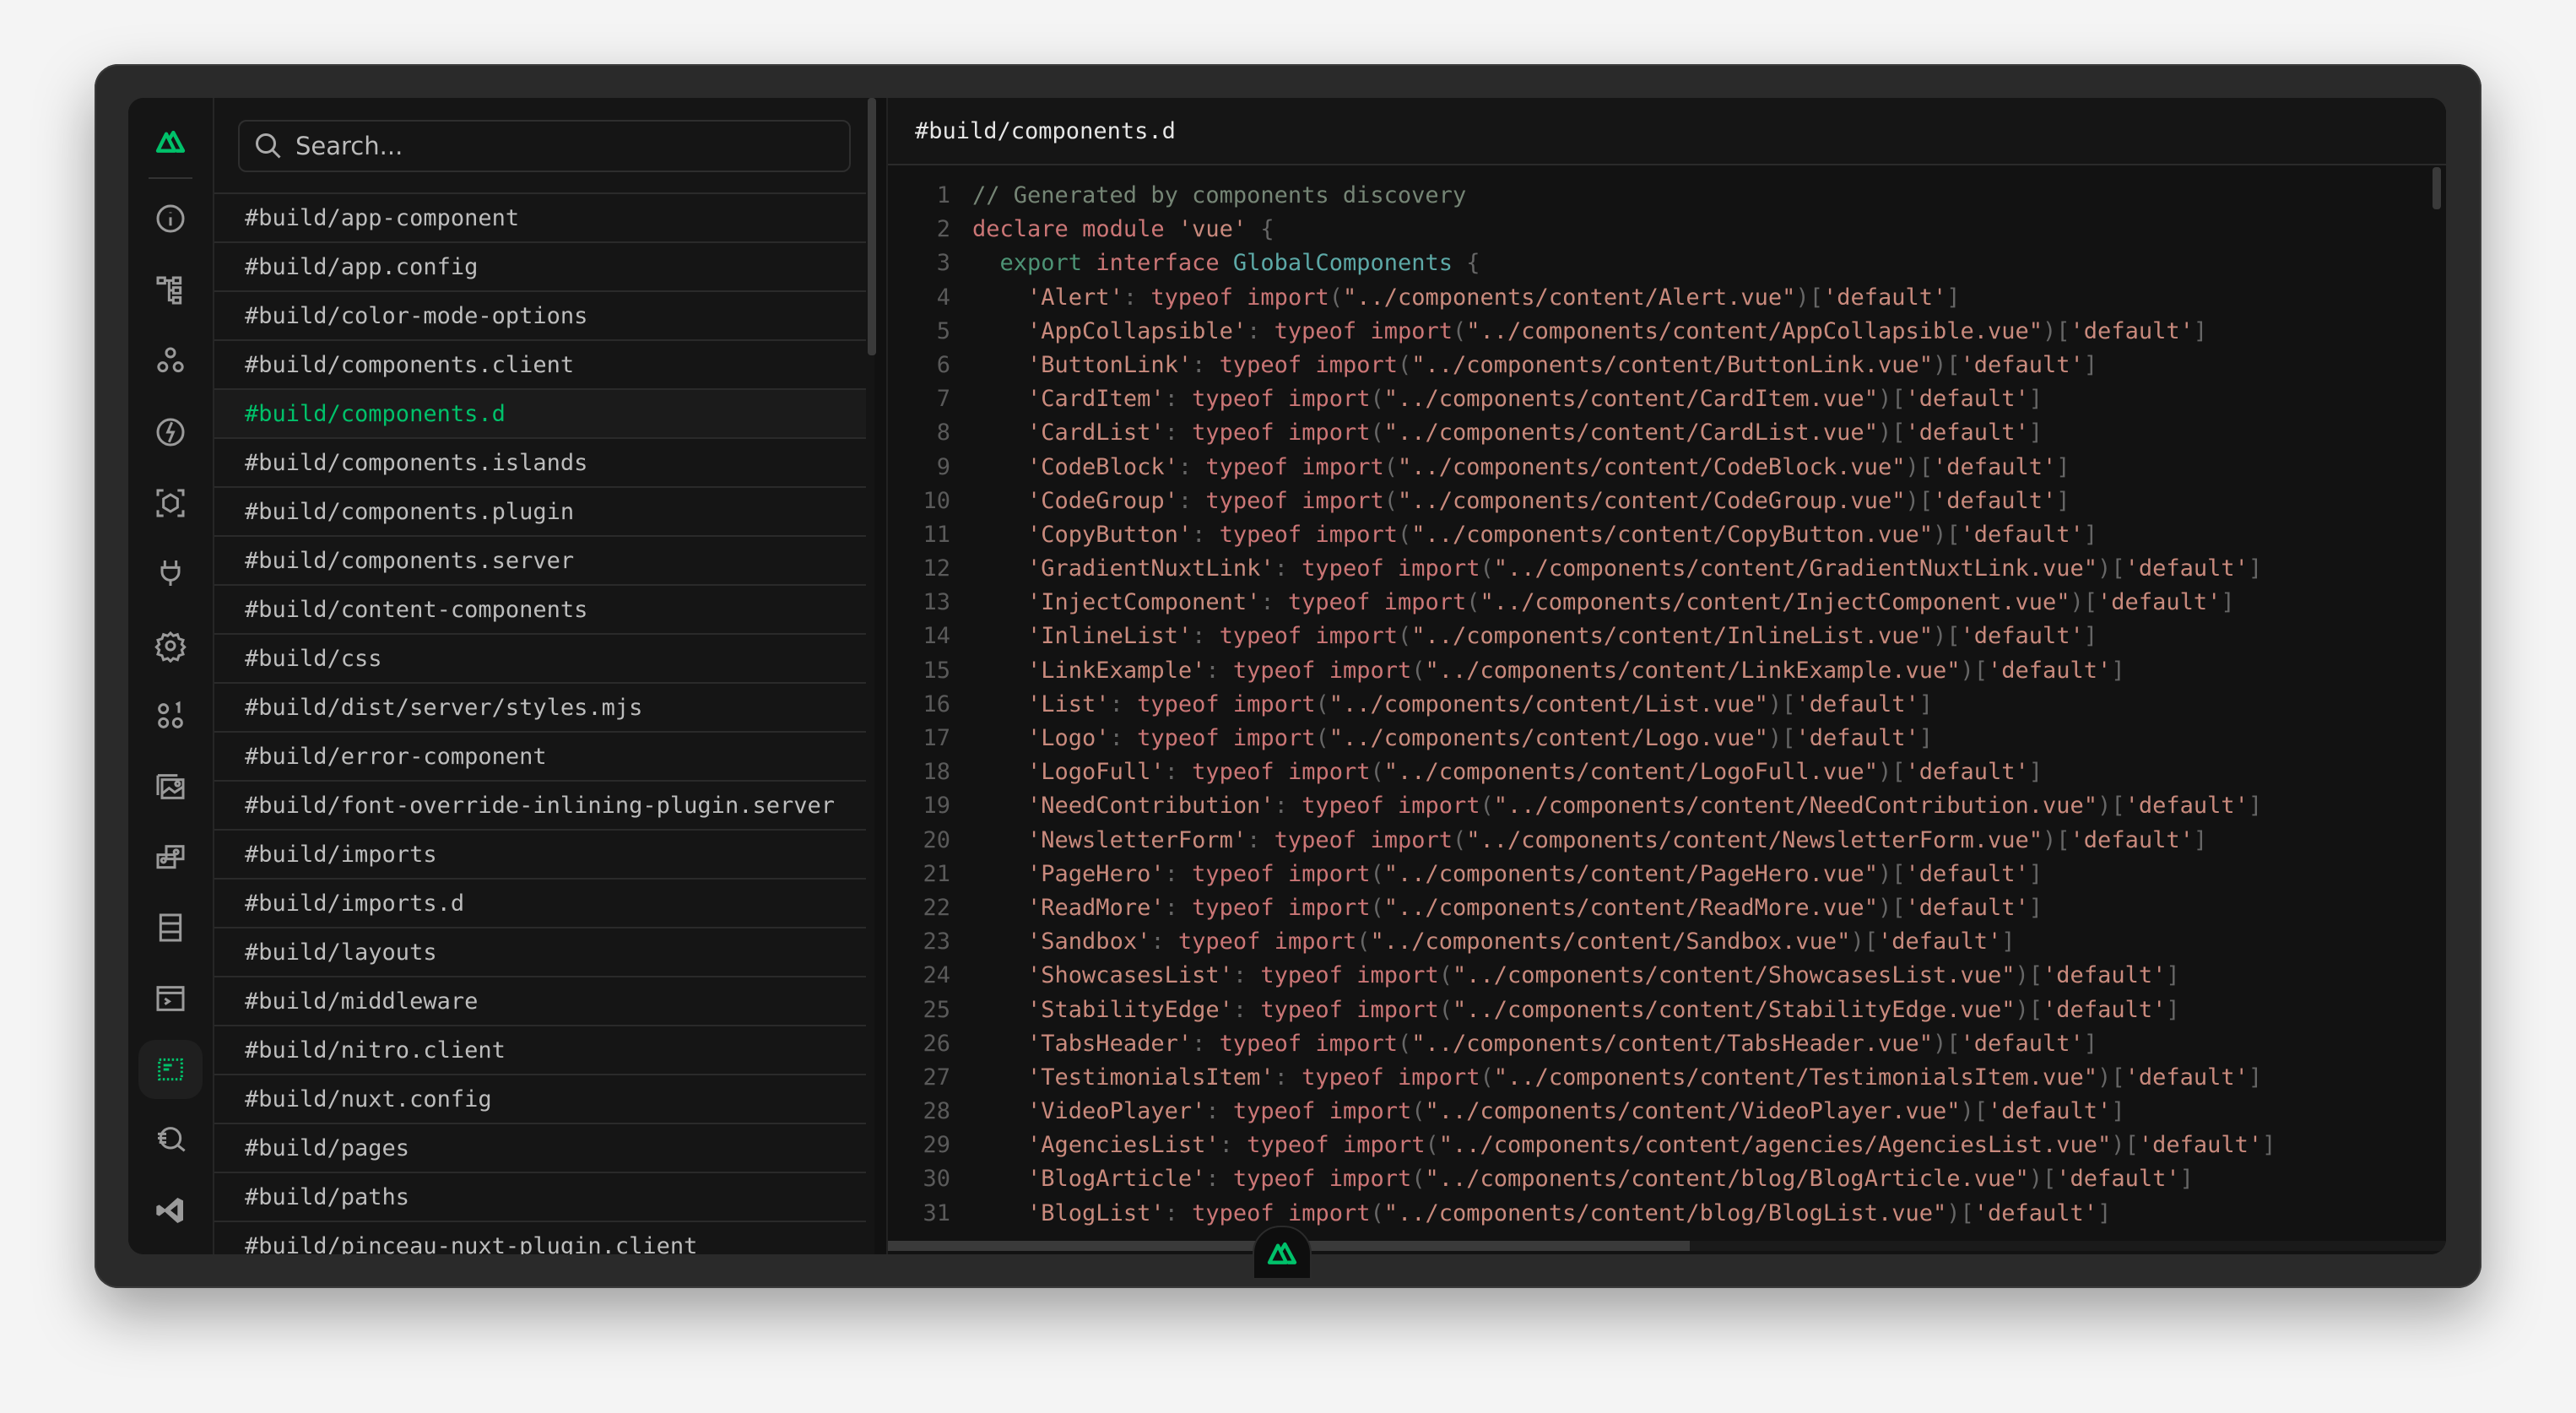 The image size is (2576, 1413). I want to click on imports-icon, so click(170, 432).